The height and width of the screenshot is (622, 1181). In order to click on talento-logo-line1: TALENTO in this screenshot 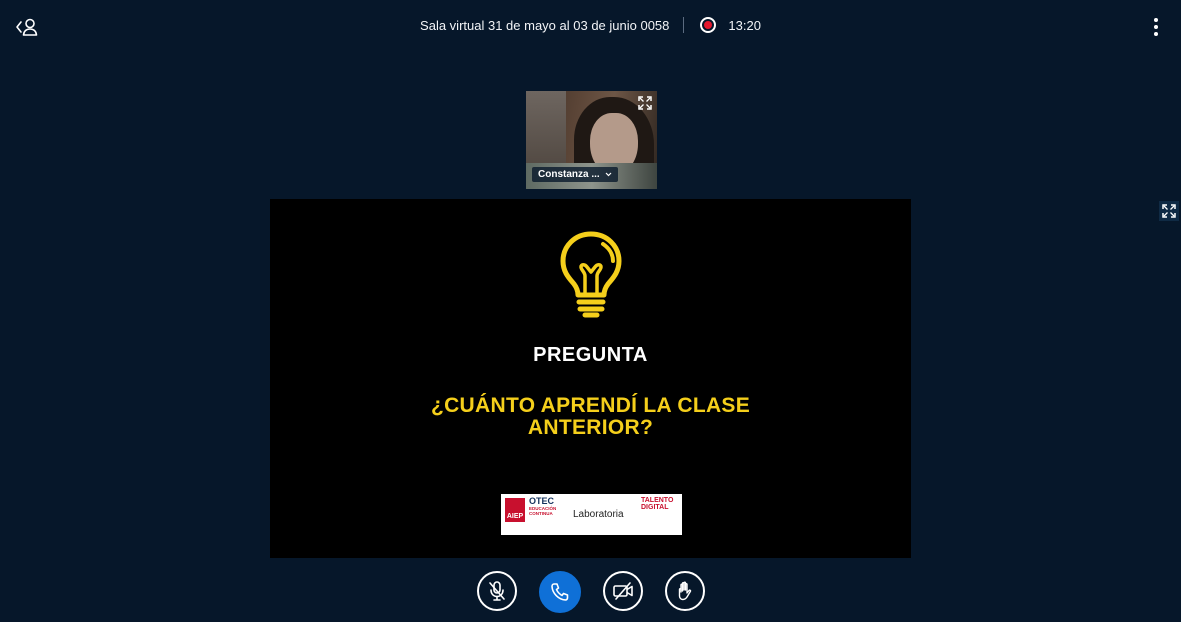, I will do `click(657, 500)`.